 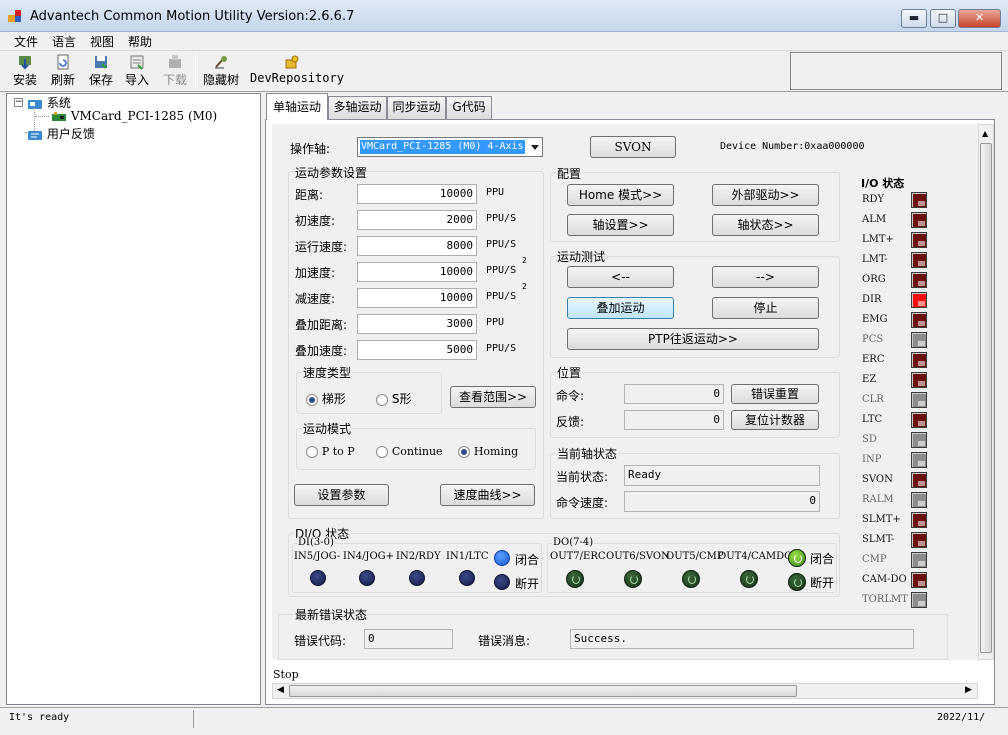 What do you see at coordinates (524, 260) in the screenshot?
I see `param-unit-exponent: 2` at bounding box center [524, 260].